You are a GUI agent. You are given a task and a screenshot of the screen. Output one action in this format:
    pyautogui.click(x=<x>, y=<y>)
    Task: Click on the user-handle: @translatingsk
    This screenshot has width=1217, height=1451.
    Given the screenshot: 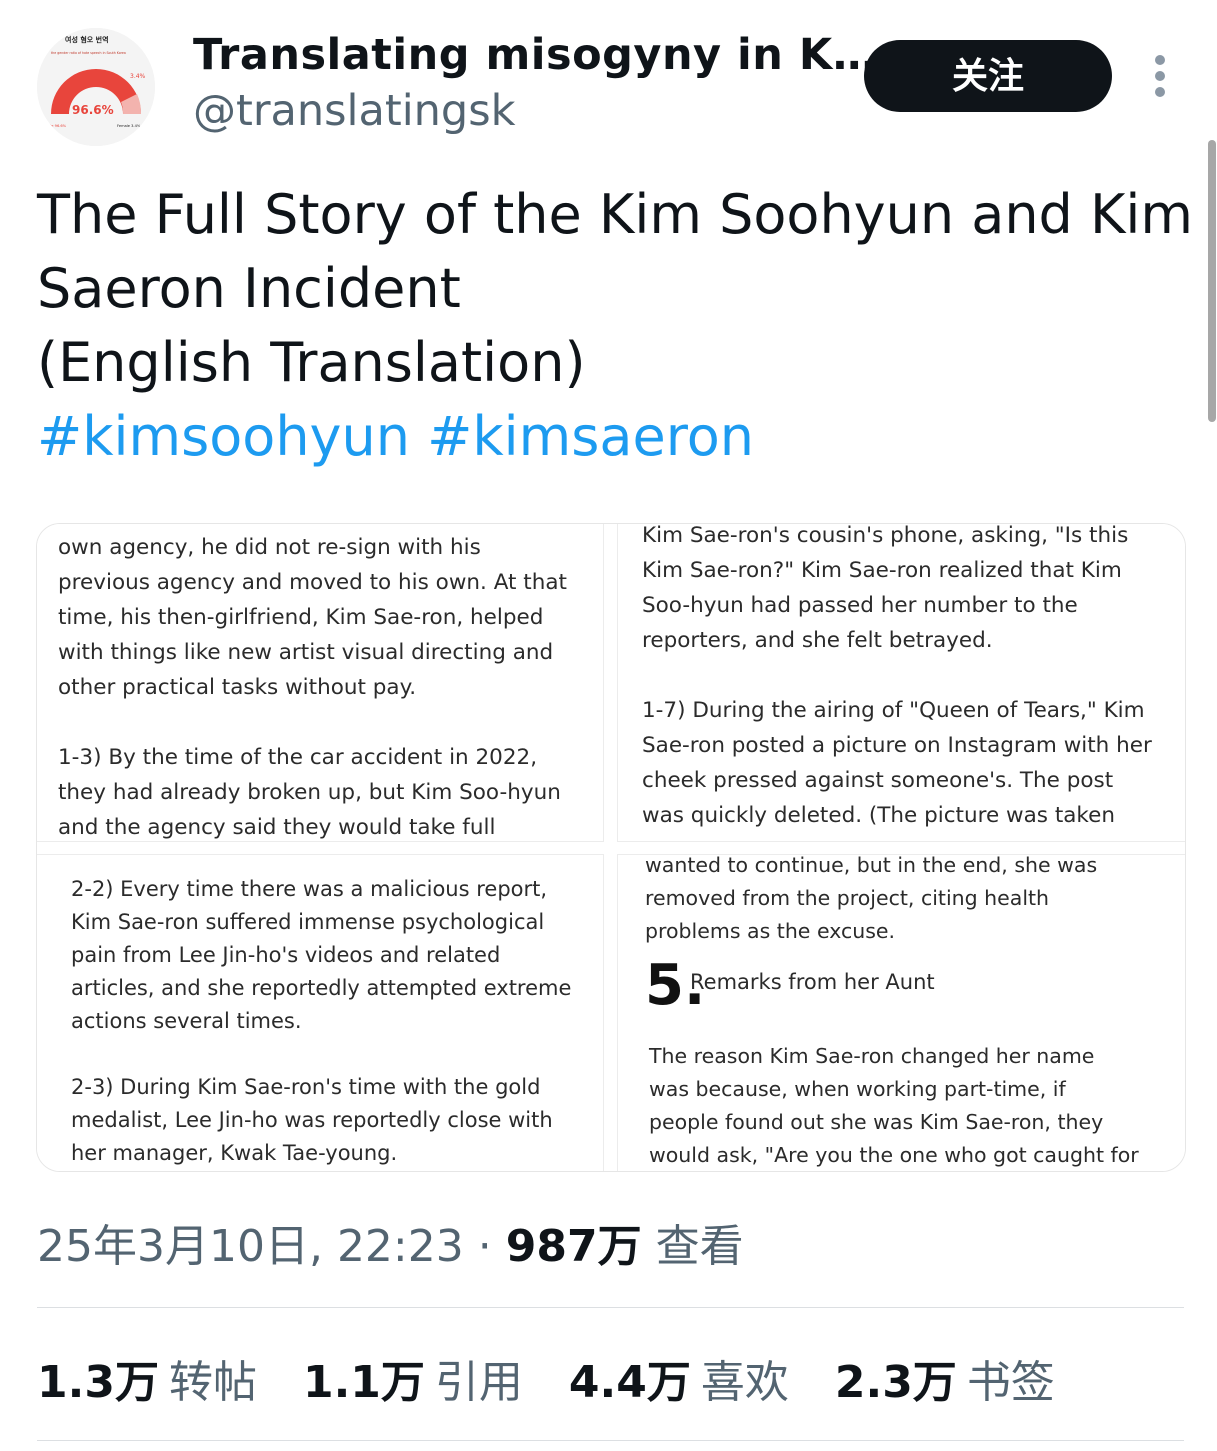 What is the action you would take?
    pyautogui.click(x=354, y=111)
    